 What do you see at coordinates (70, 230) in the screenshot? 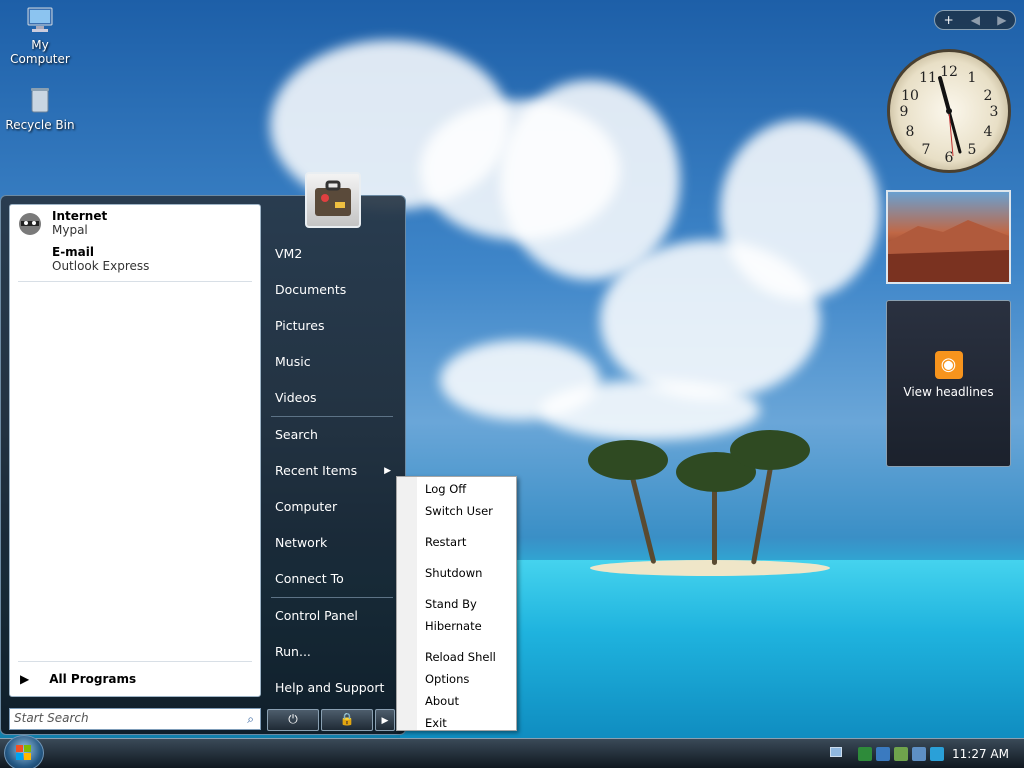
I see `pinned-item-subtitle: Mypal` at bounding box center [70, 230].